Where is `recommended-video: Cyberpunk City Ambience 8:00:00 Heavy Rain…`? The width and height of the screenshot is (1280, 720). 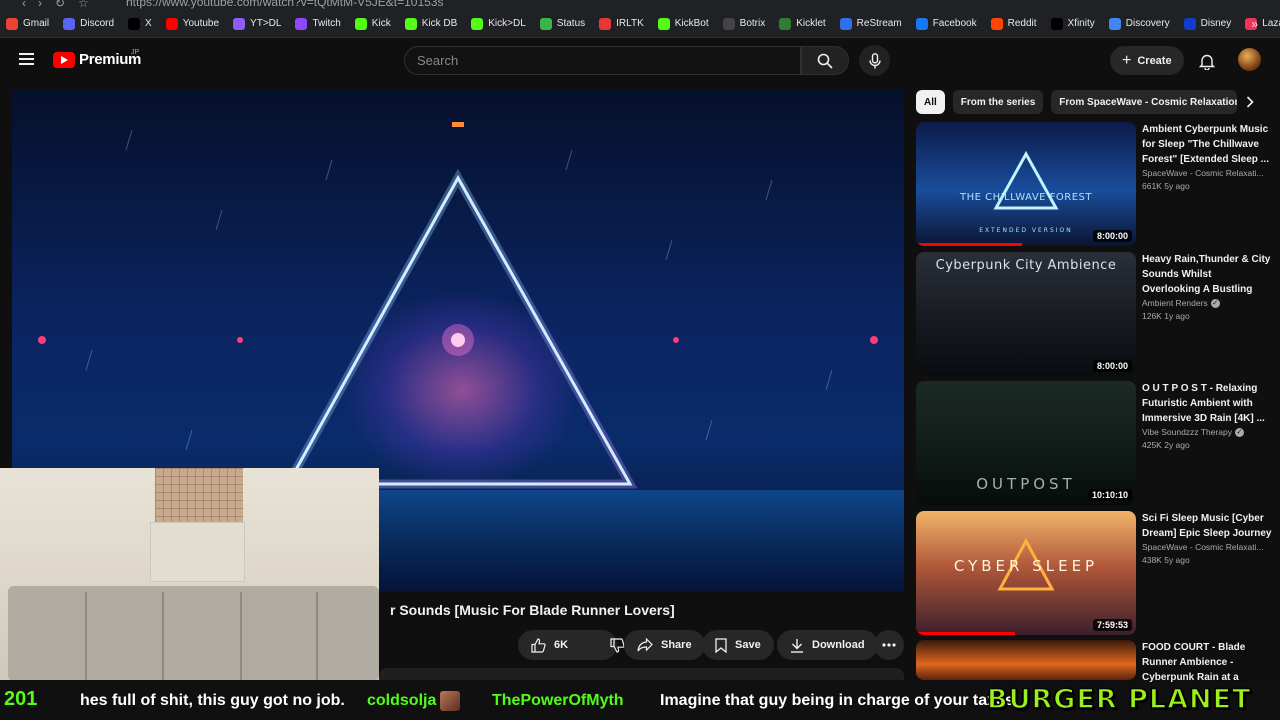 recommended-video: Cyberpunk City Ambience 8:00:00 Heavy Rain… is located at coordinates (1093, 314).